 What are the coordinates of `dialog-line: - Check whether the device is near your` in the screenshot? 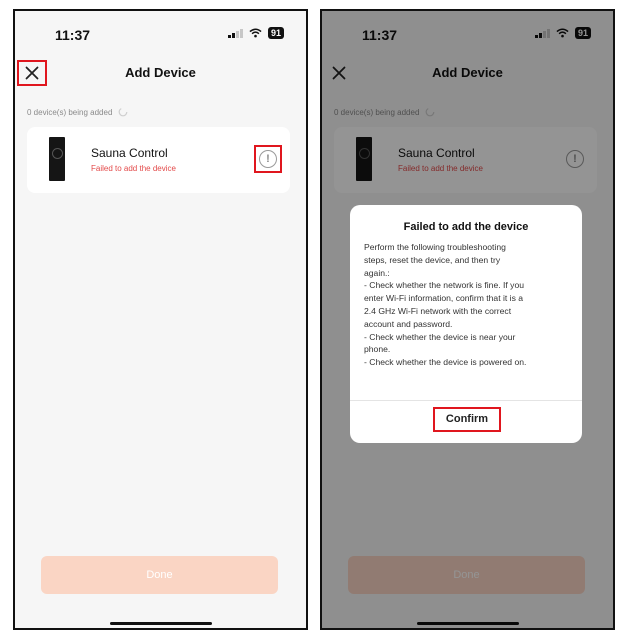 It's located at (440, 336).